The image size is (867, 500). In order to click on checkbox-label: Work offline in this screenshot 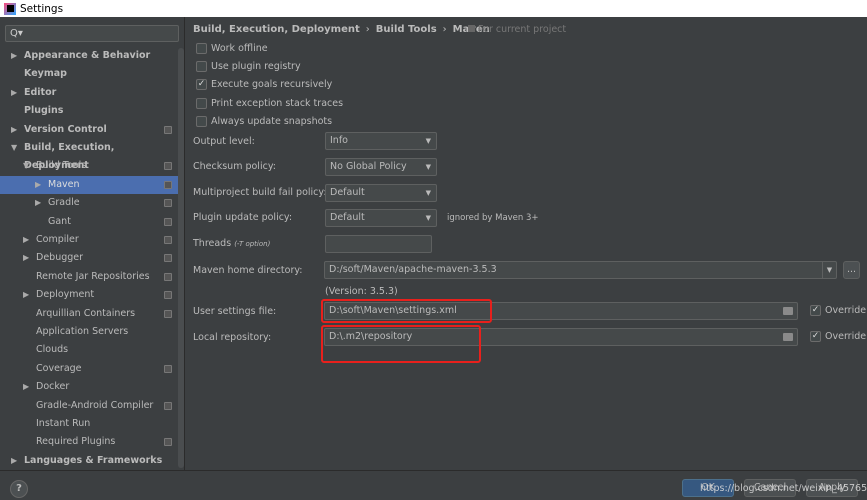, I will do `click(239, 48)`.